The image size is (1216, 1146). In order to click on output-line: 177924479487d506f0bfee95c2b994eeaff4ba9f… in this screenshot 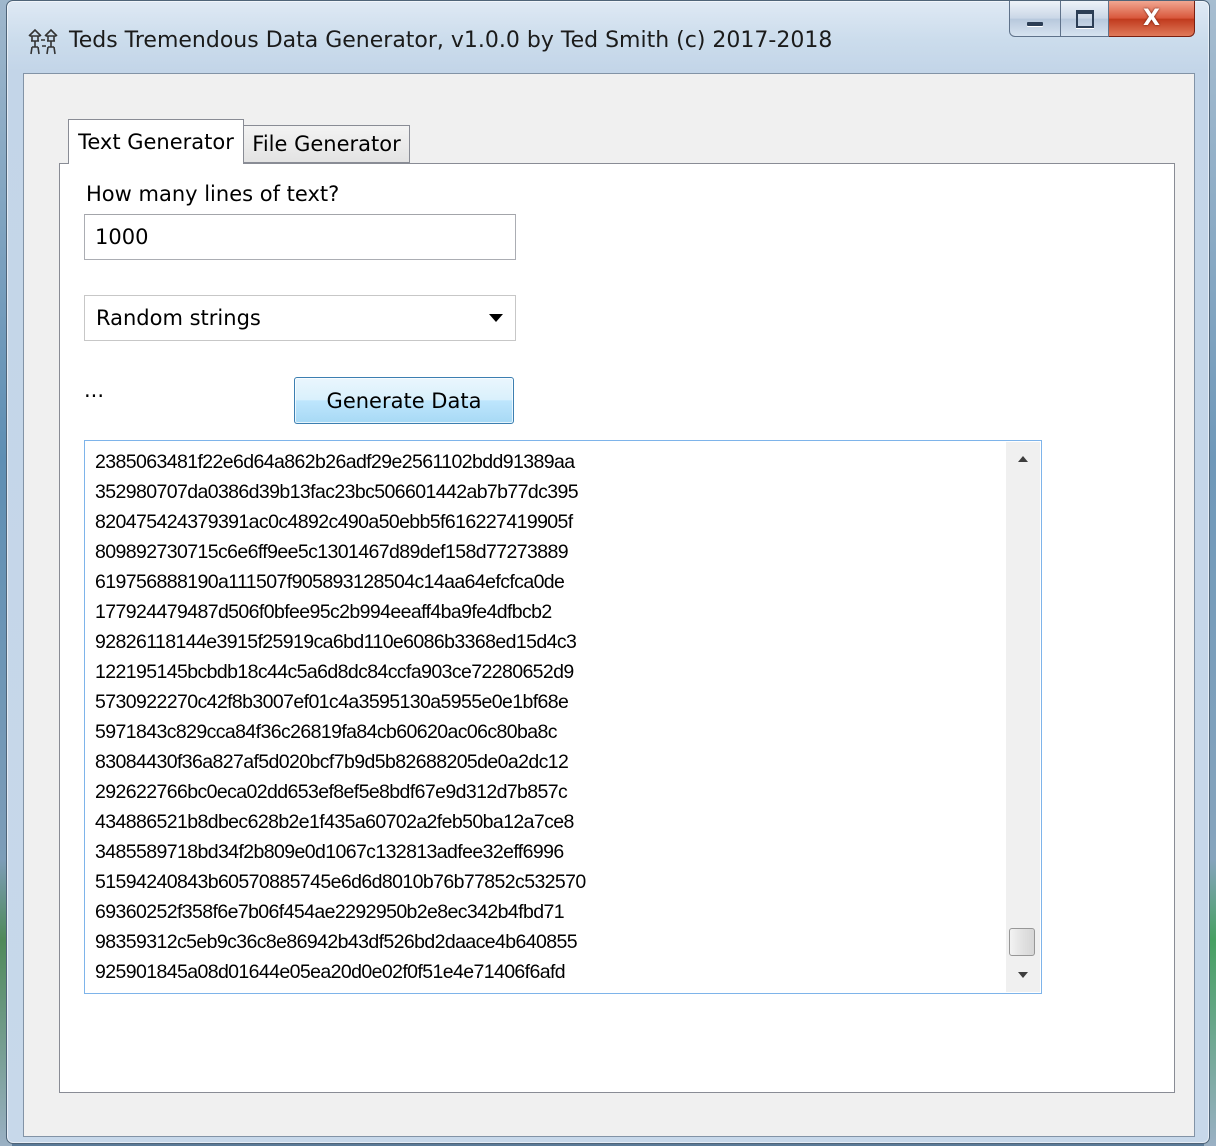, I will do `click(323, 612)`.